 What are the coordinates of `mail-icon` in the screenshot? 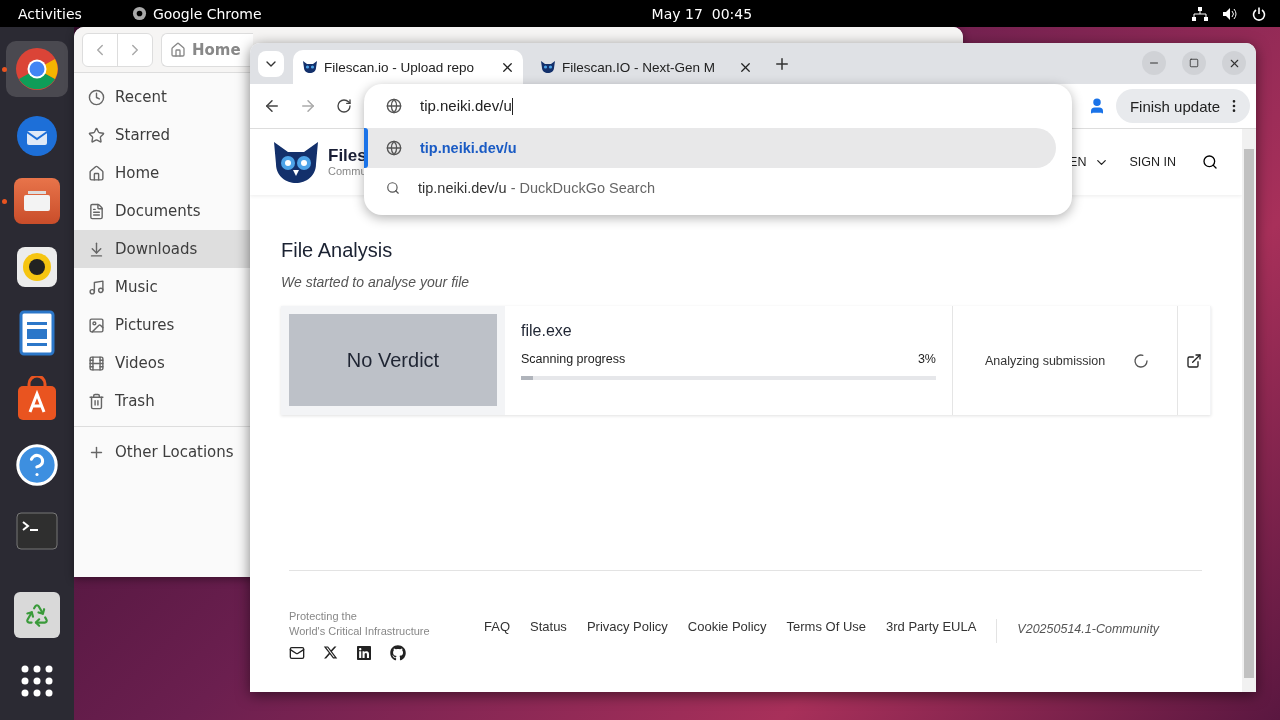 It's located at (297, 653).